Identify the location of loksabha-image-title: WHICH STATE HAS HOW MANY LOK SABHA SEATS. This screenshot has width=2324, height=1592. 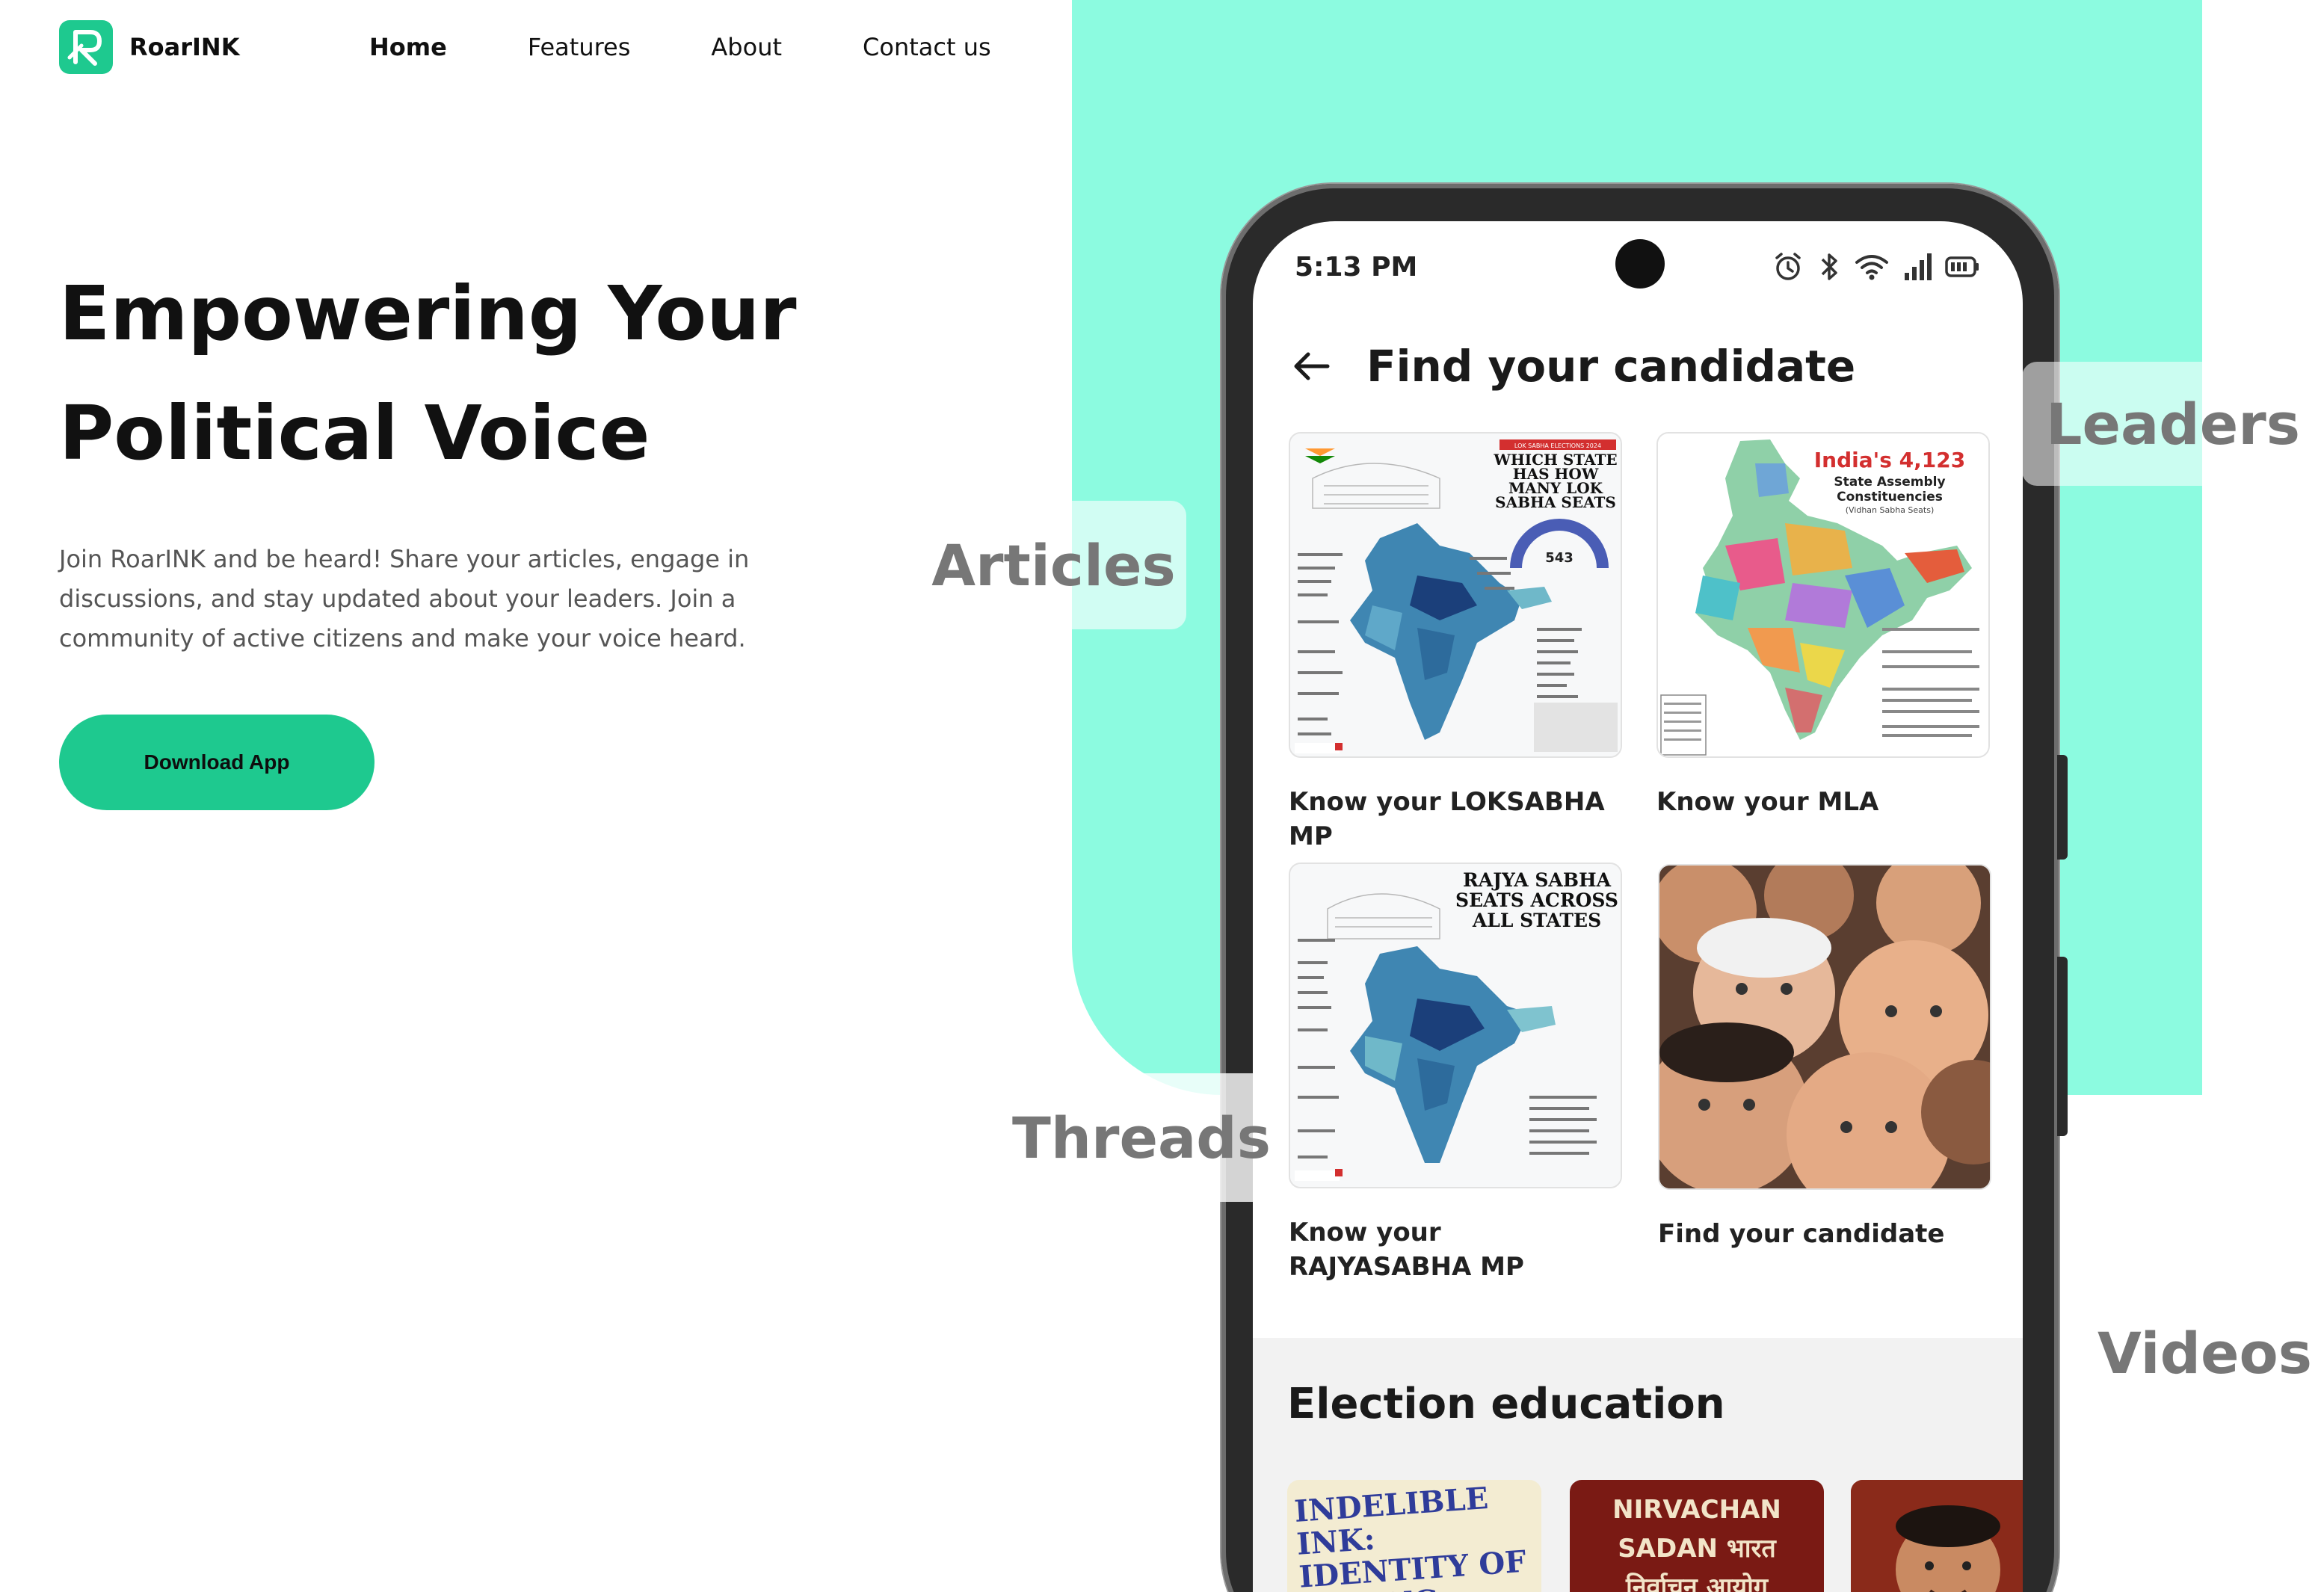
(1556, 482).